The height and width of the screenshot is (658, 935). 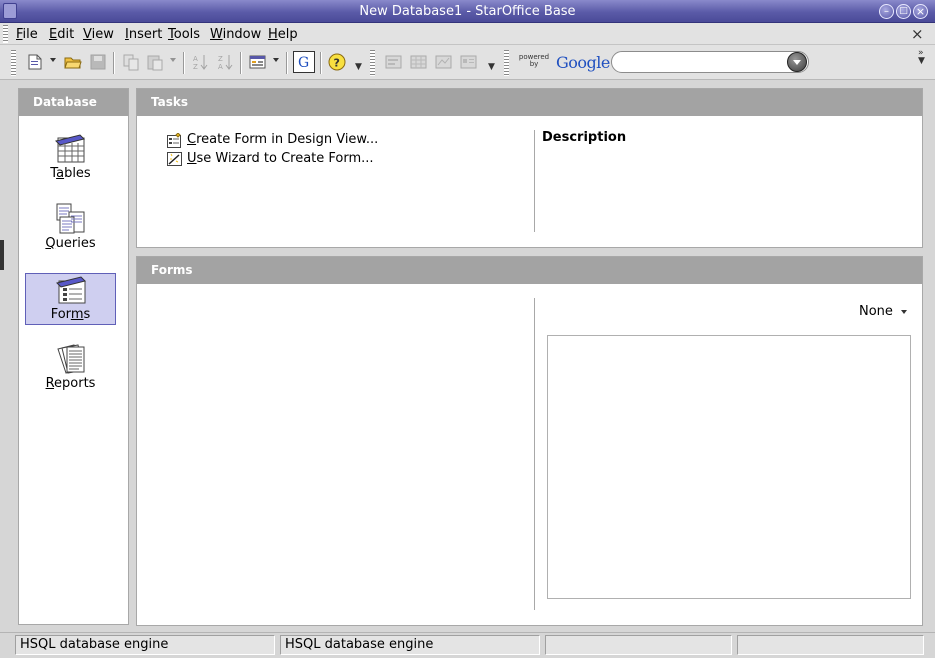 I want to click on description-heading: Description, so click(x=584, y=137).